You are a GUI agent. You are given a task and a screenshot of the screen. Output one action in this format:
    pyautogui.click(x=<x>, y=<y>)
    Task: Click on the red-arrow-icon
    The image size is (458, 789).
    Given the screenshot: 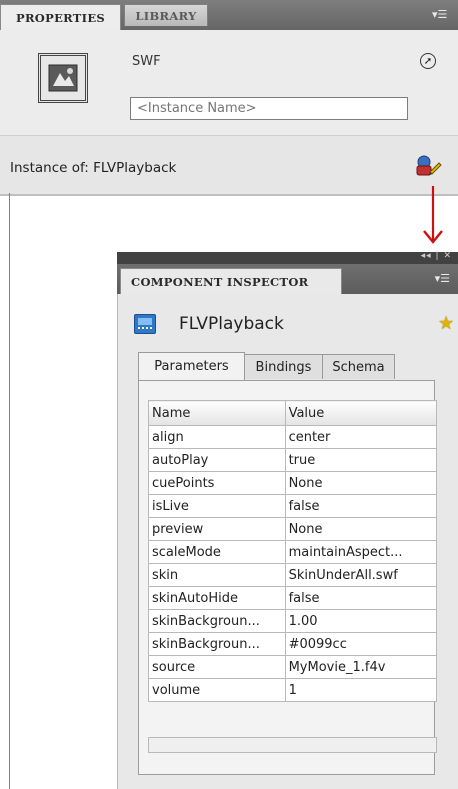 What is the action you would take?
    pyautogui.click(x=433, y=215)
    